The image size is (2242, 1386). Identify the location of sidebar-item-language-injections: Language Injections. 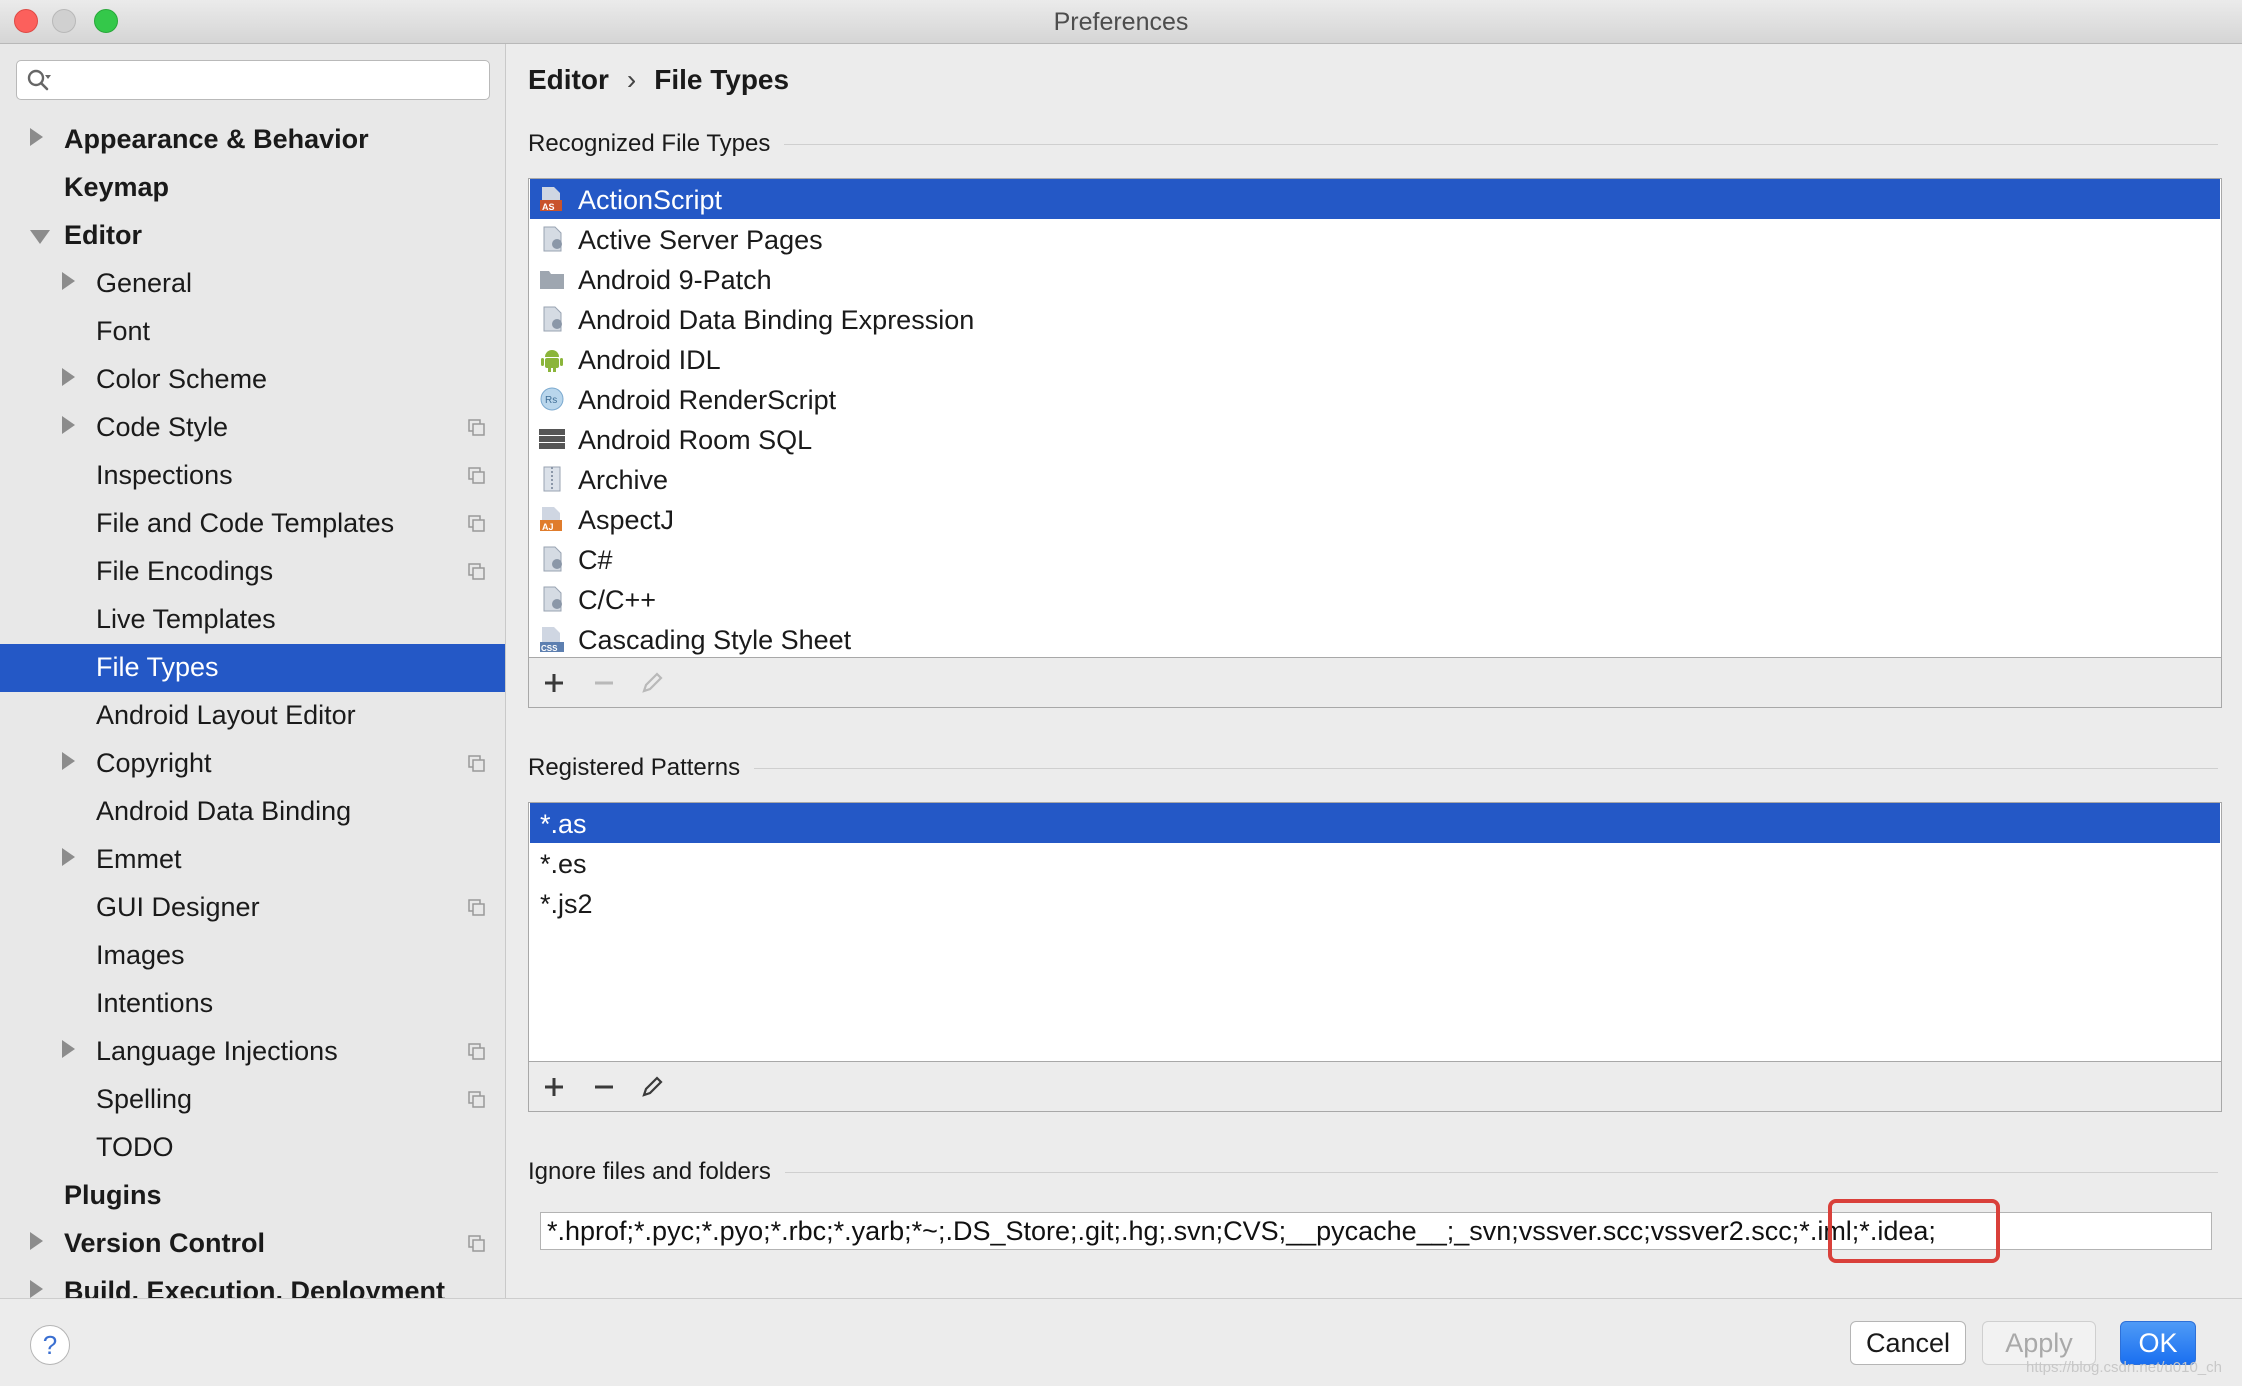
(252, 1052).